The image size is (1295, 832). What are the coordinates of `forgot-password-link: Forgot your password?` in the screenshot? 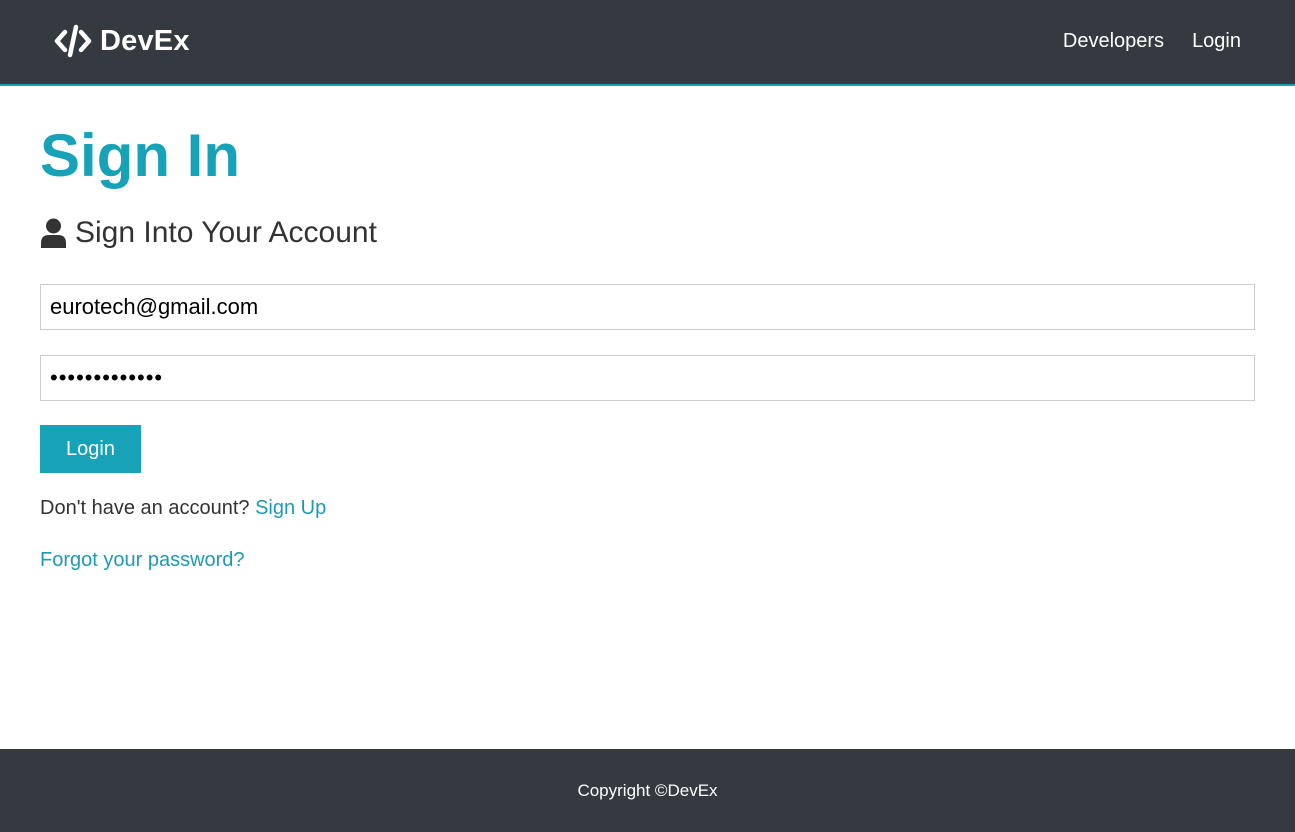 It's located at (142, 560).